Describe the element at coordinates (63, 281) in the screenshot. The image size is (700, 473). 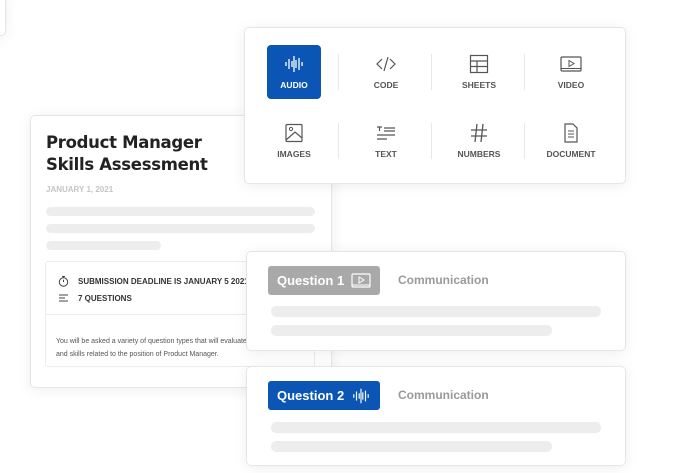
I see `stopwatch-icon` at that location.